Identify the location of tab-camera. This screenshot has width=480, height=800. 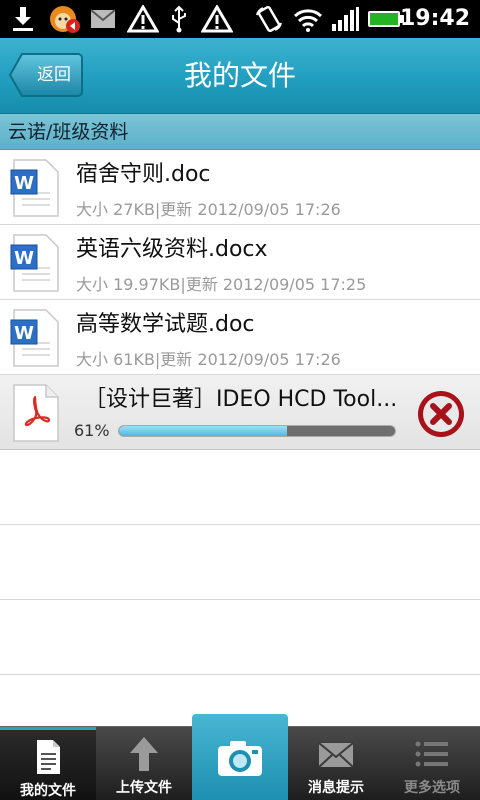
(240, 757).